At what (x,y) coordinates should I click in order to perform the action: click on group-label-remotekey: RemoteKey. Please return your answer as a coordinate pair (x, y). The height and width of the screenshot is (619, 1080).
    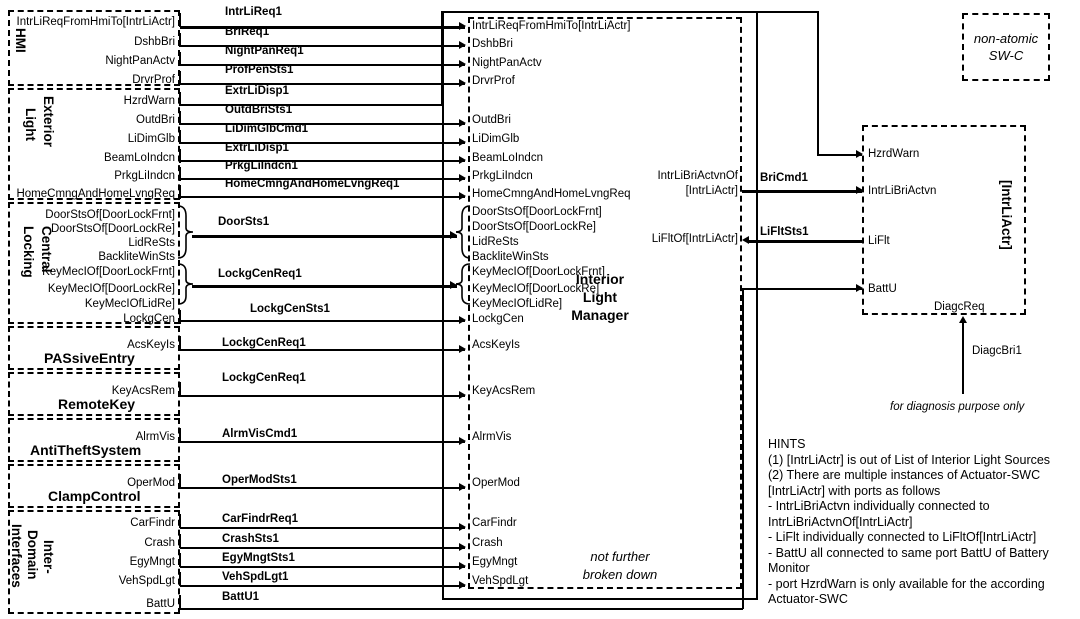
    Looking at the image, I should click on (97, 404).